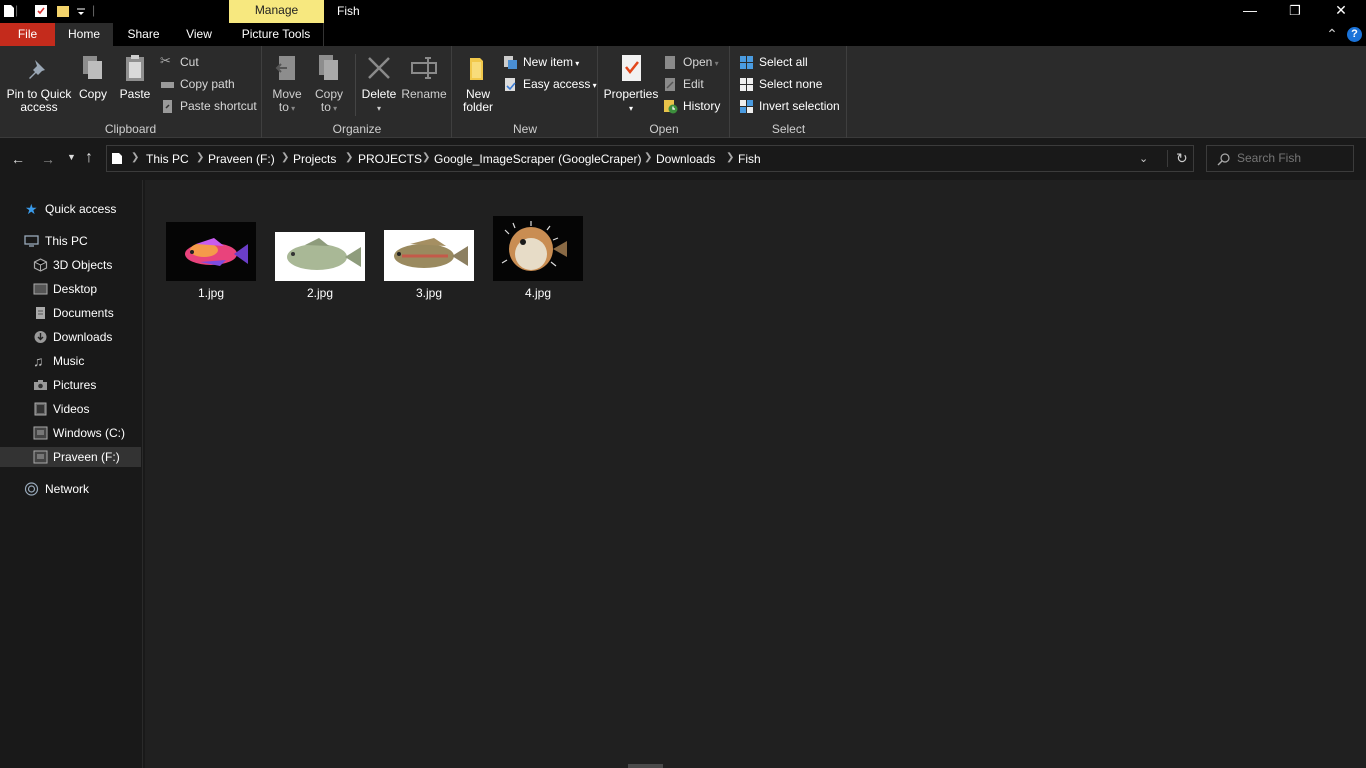 This screenshot has width=1366, height=768. What do you see at coordinates (39, 83) in the screenshot?
I see `pin-to-quick-access-button: Pin to Quick access` at bounding box center [39, 83].